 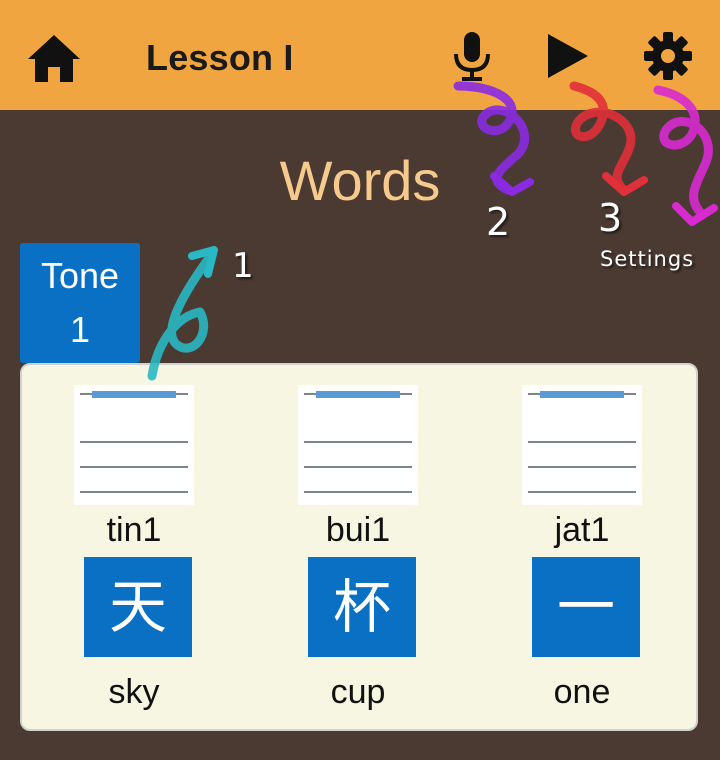 I want to click on jyutping-label: jat1, so click(x=582, y=530).